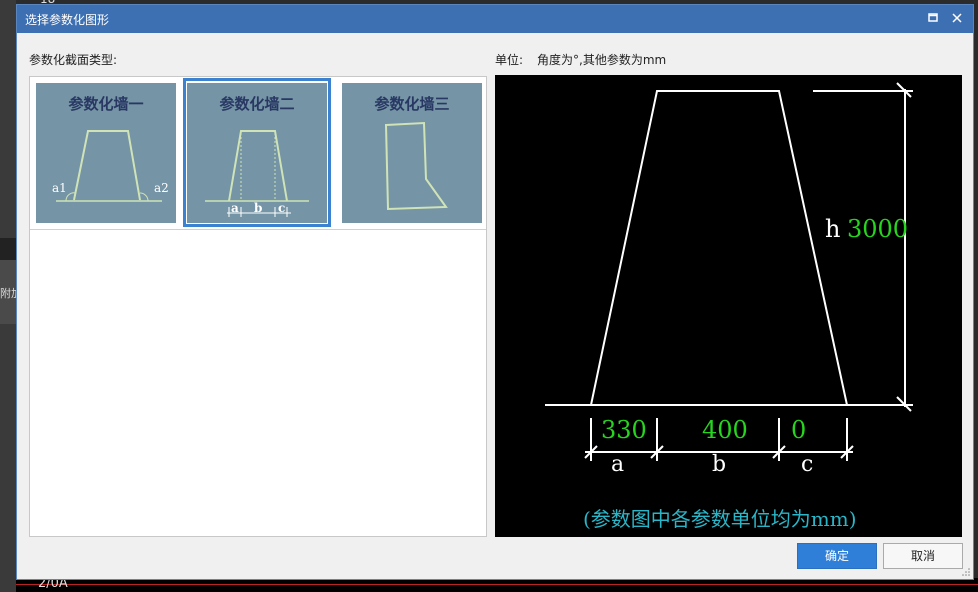  I want to click on shape-option-wall-2: 参数化墙二 a b c, so click(257, 153).